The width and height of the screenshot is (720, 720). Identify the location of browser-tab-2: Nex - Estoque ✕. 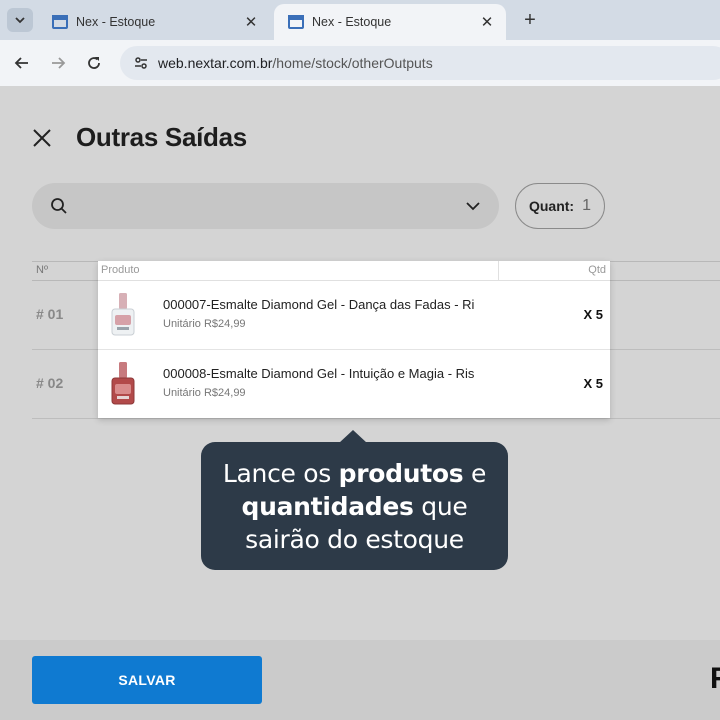
(390, 22).